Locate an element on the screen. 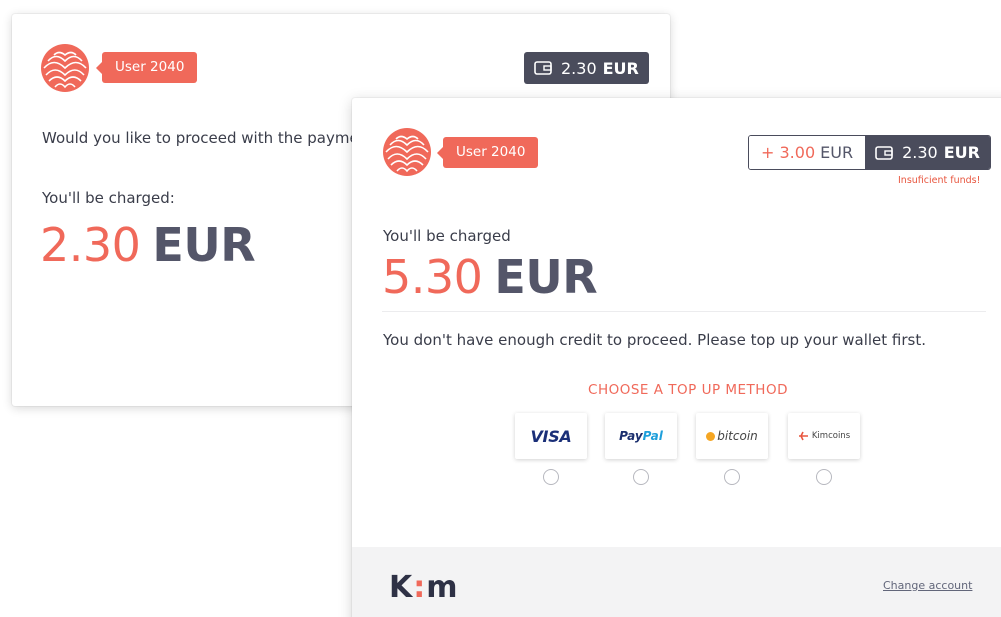  proceed-question: Would you like to proceed with the payme is located at coordinates (200, 138).